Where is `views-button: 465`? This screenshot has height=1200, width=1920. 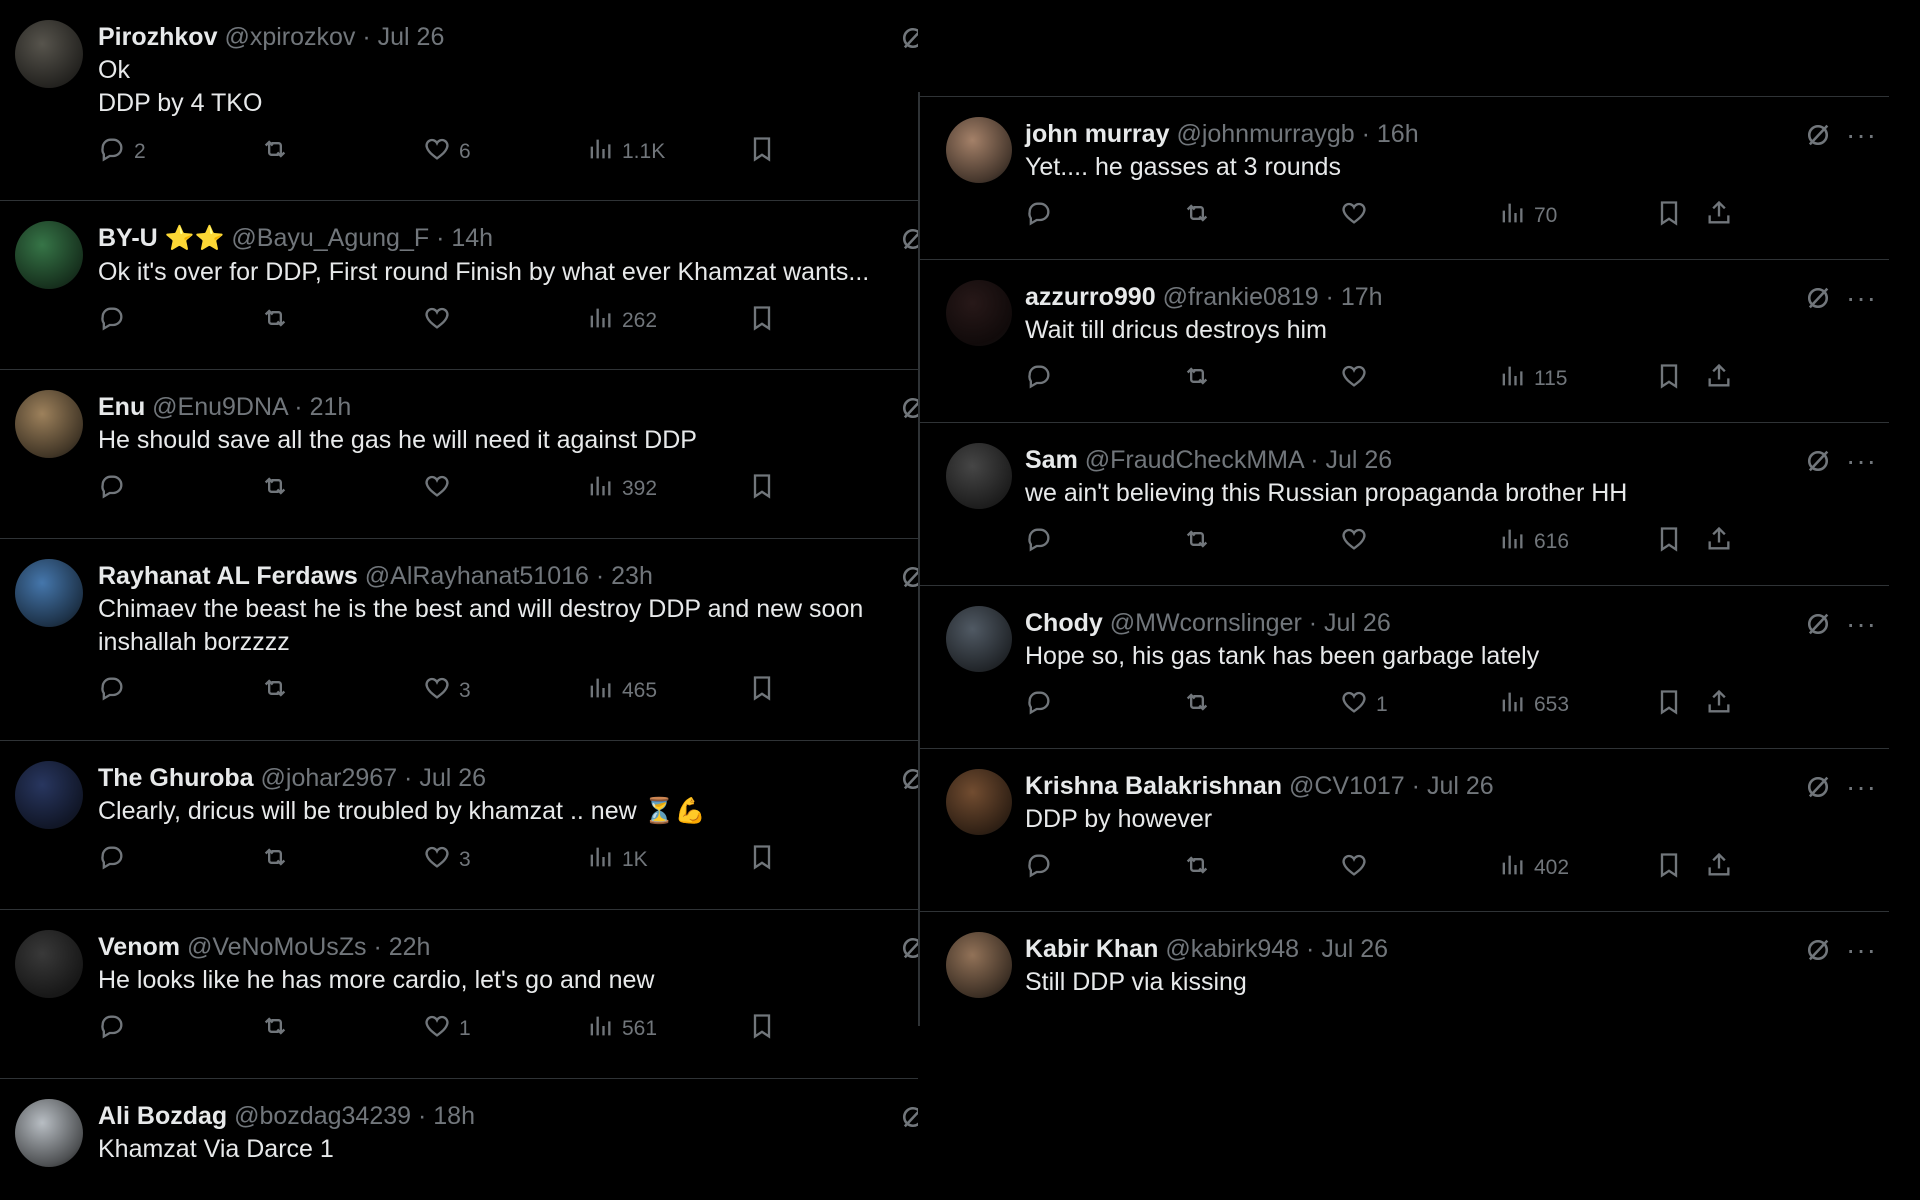
views-button: 465 is located at coordinates (621, 691).